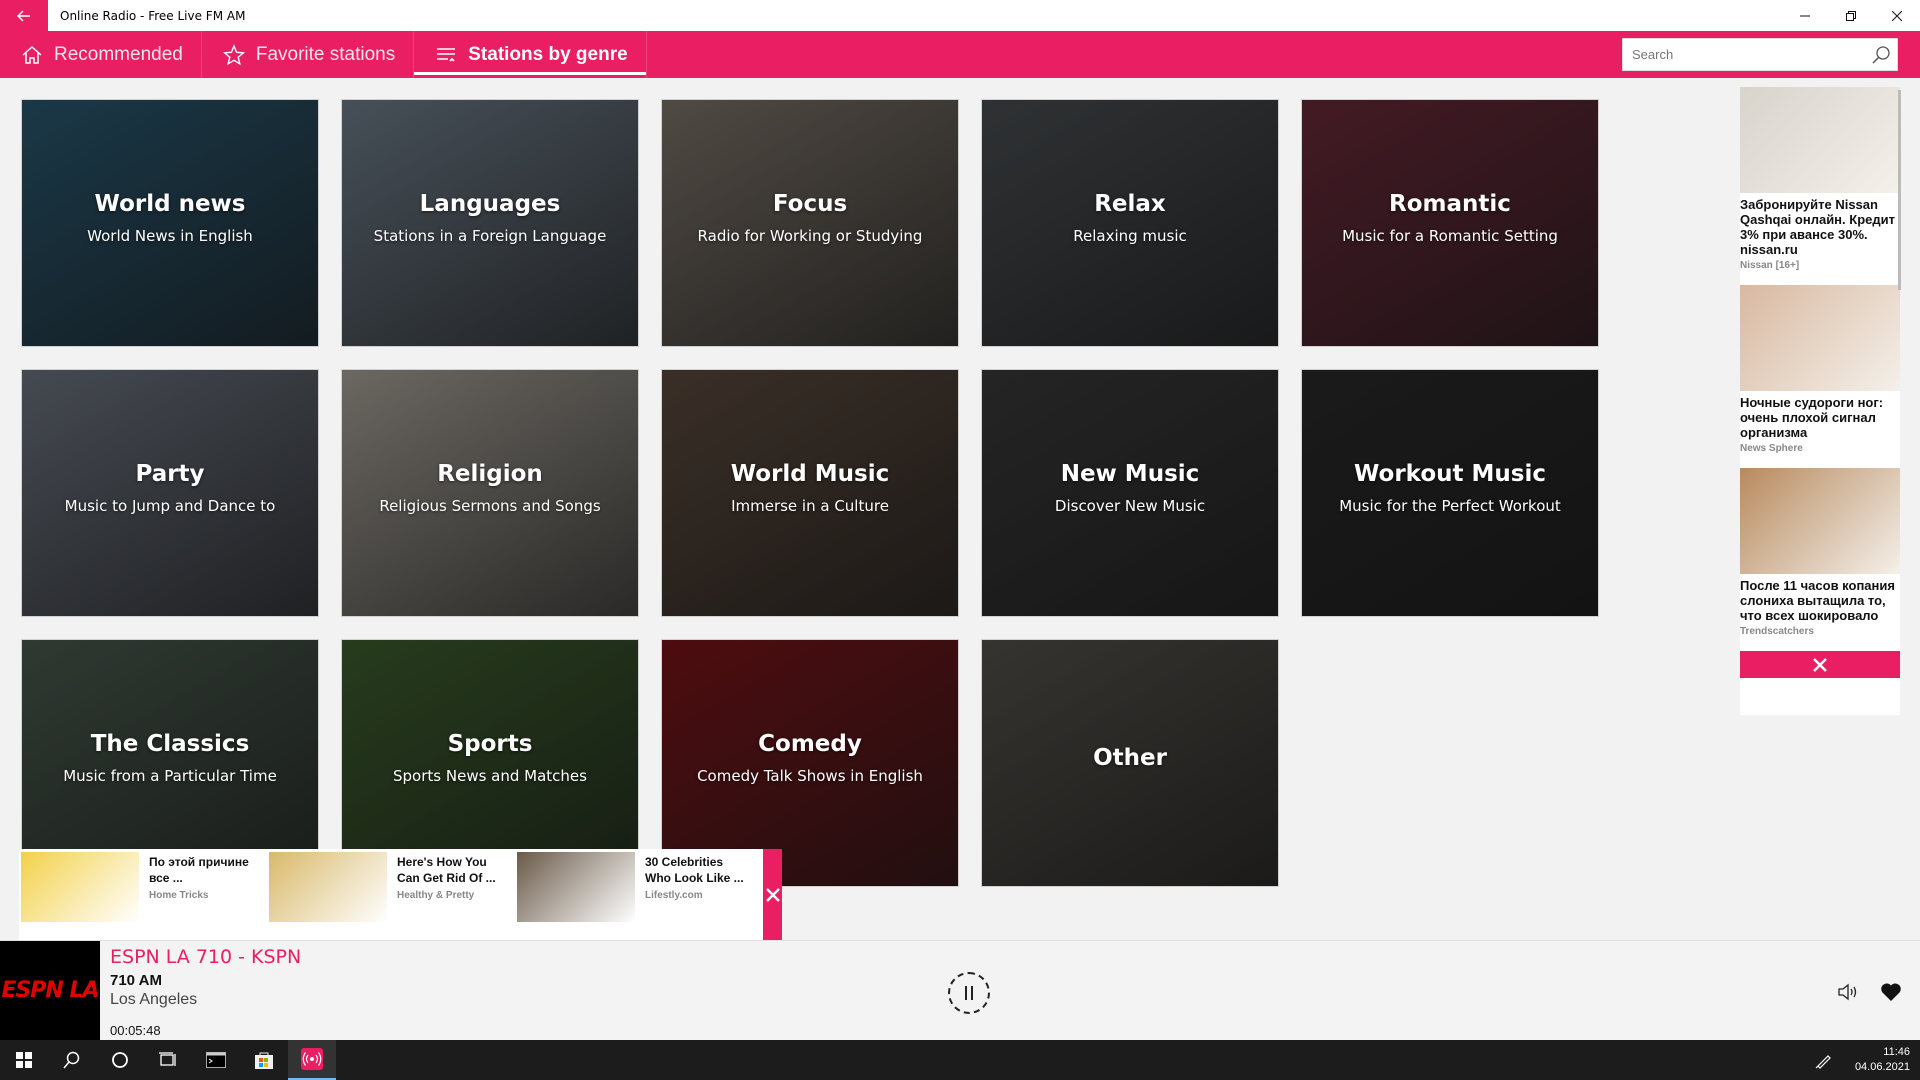 Image resolution: width=1920 pixels, height=1080 pixels. I want to click on genre-subtitle: Music for a Romantic Setting, so click(1450, 236).